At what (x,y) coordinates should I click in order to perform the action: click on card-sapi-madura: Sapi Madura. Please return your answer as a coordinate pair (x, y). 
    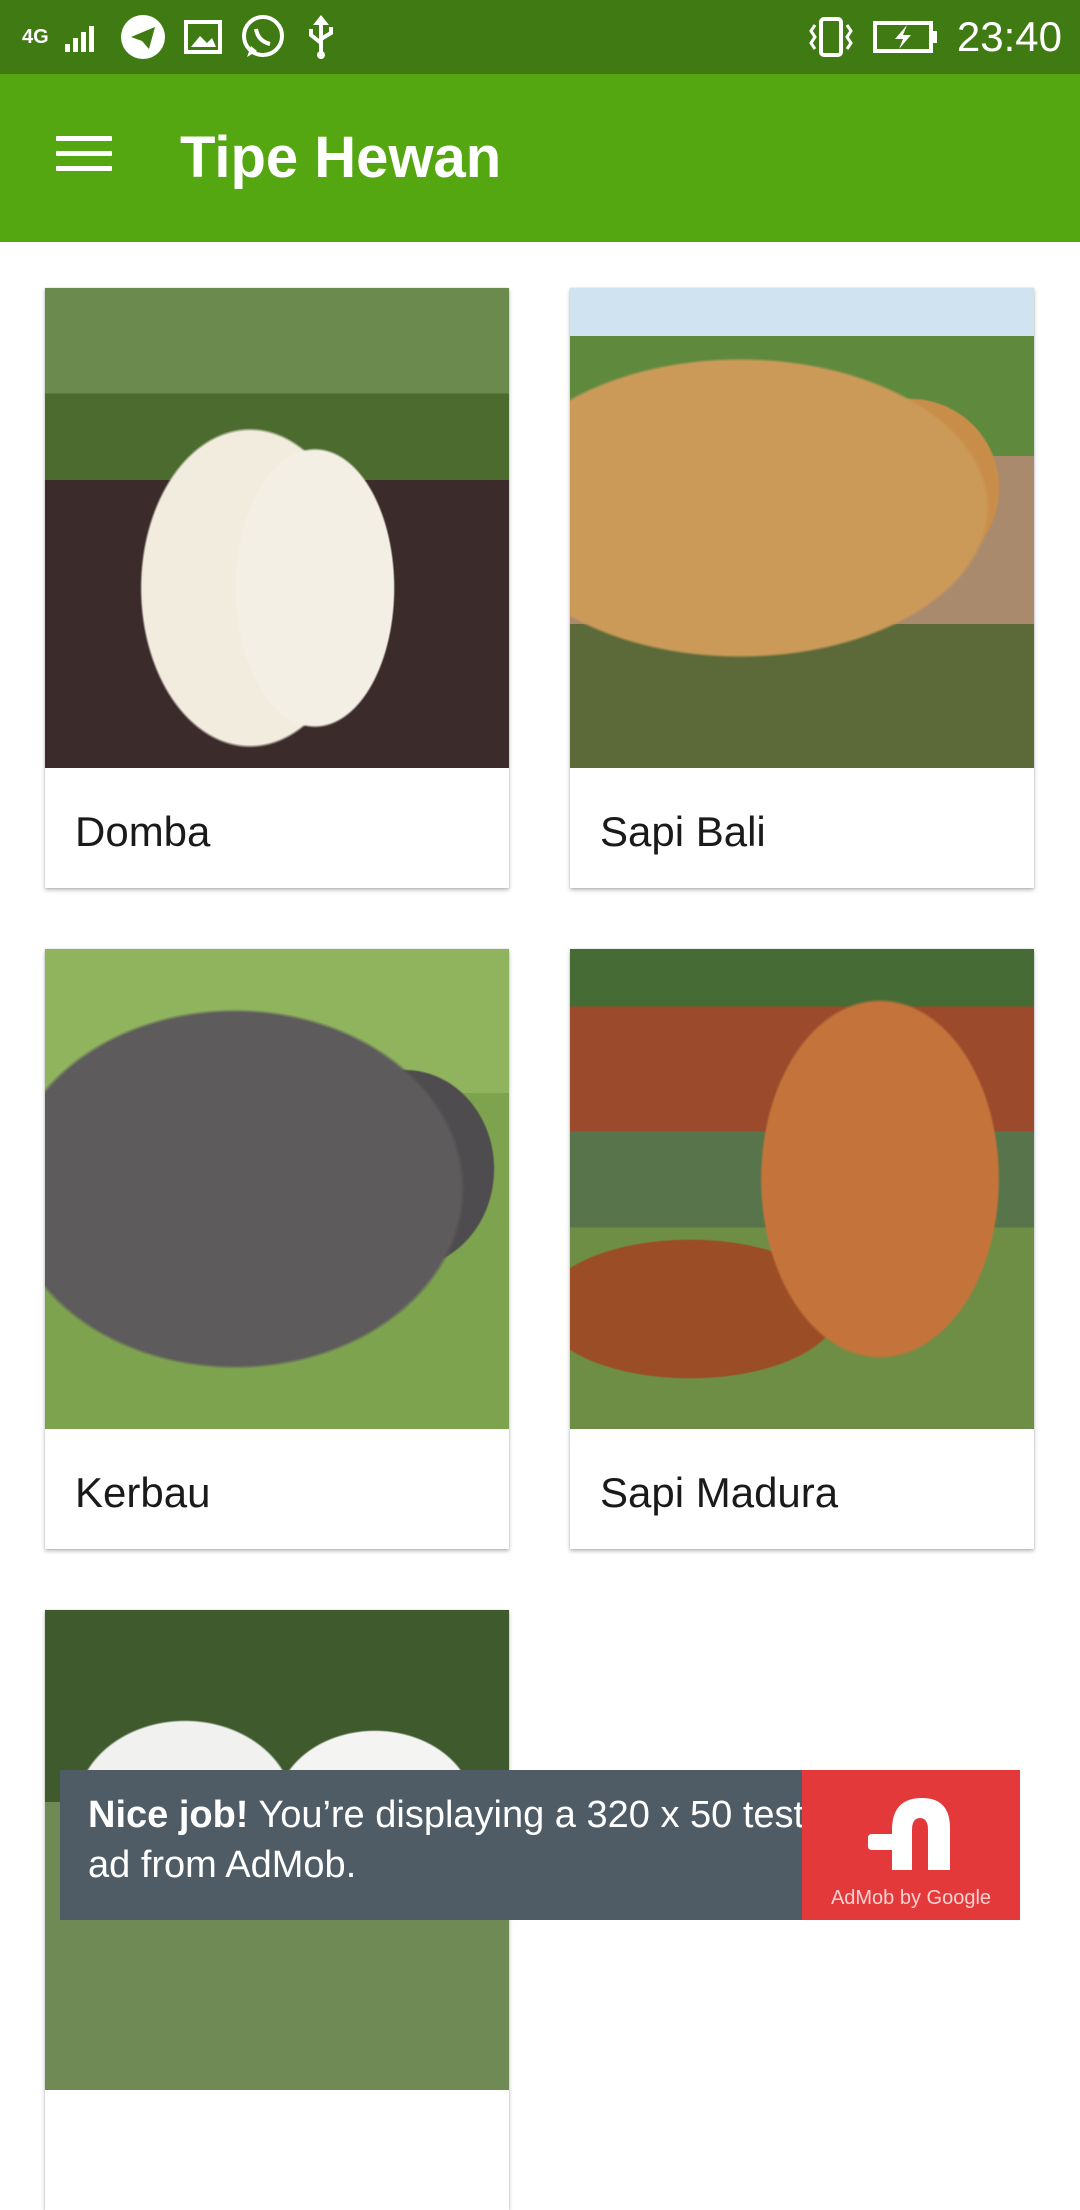
    Looking at the image, I should click on (802, 1249).